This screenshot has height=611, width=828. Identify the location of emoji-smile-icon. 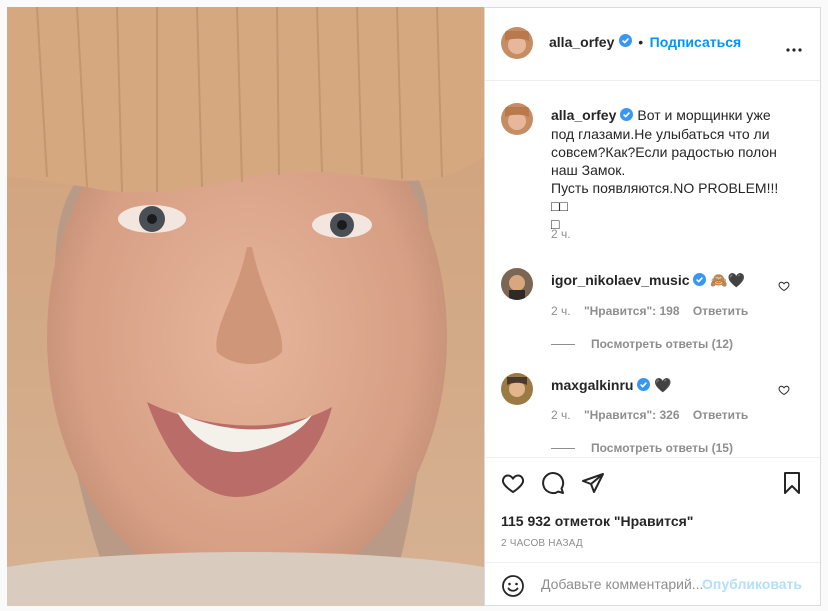
(513, 588).